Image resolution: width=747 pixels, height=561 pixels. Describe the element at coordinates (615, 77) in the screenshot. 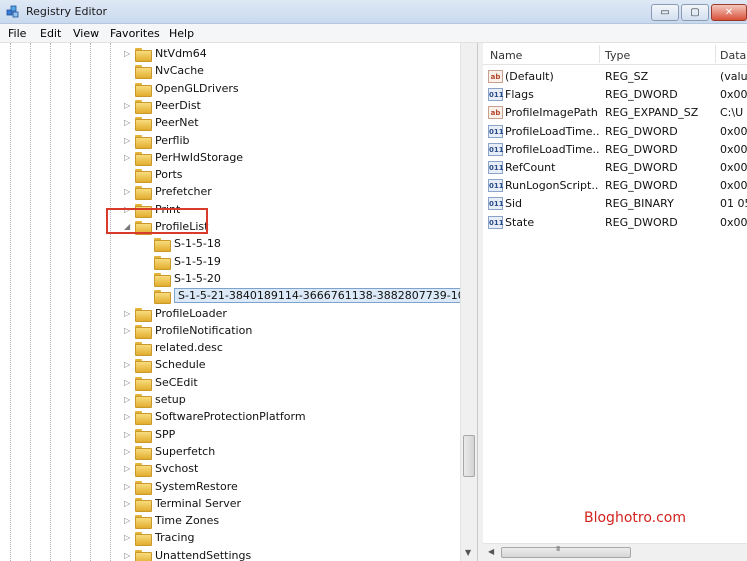

I see `value-row: ab (Default) REG_SZ (valu` at that location.